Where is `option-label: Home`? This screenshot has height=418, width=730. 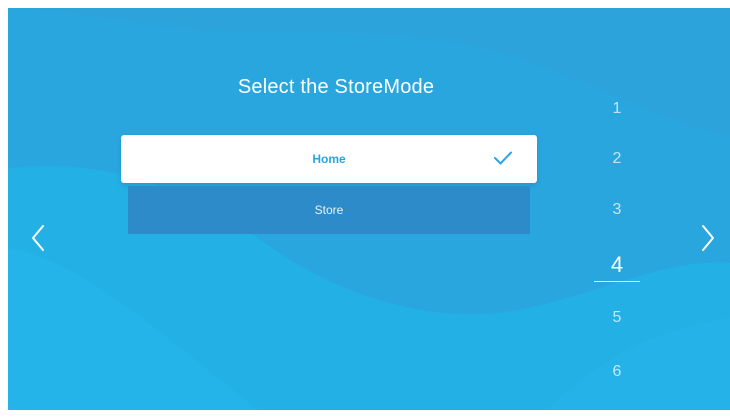 option-label: Home is located at coordinates (329, 159).